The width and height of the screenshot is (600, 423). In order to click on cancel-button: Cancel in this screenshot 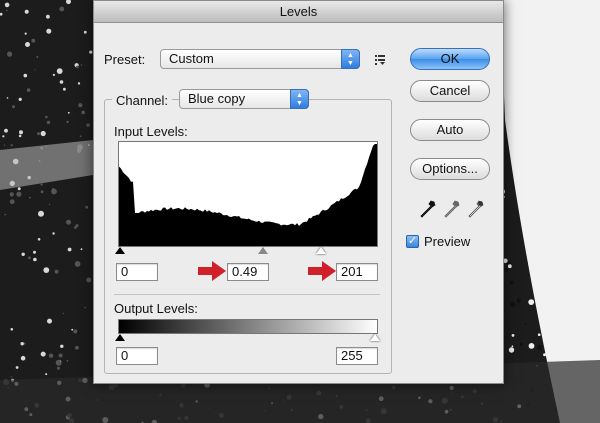, I will do `click(450, 91)`.